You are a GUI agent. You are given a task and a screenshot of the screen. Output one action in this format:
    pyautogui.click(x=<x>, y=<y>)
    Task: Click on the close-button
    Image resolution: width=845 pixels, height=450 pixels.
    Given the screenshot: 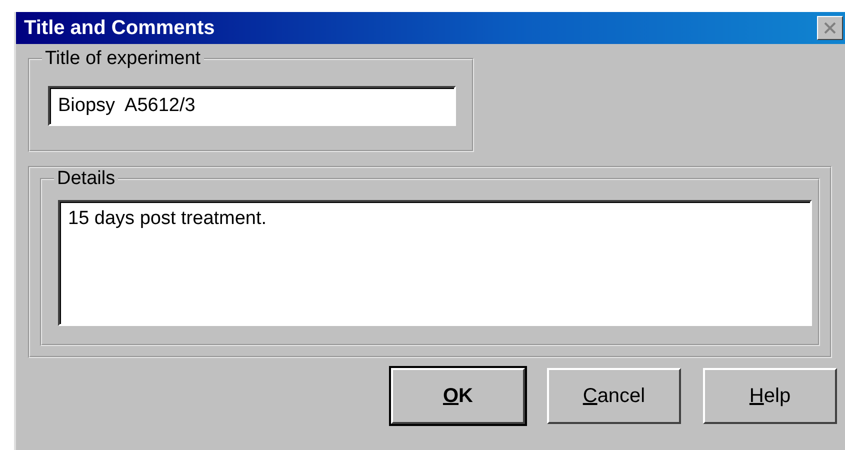 What is the action you would take?
    pyautogui.click(x=830, y=28)
    